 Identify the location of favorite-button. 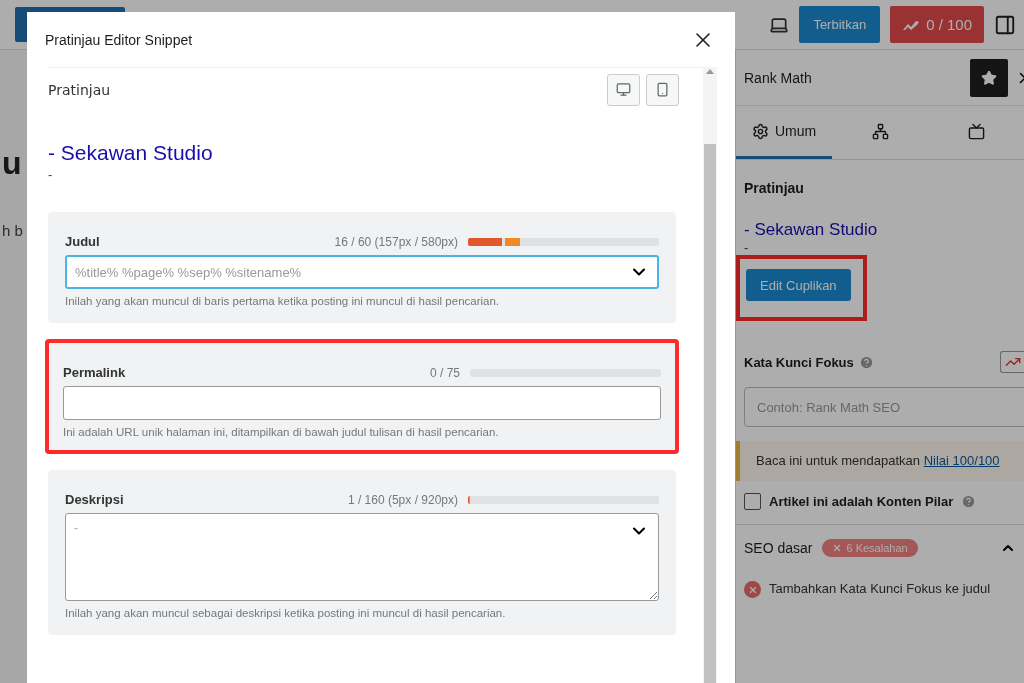
(989, 77).